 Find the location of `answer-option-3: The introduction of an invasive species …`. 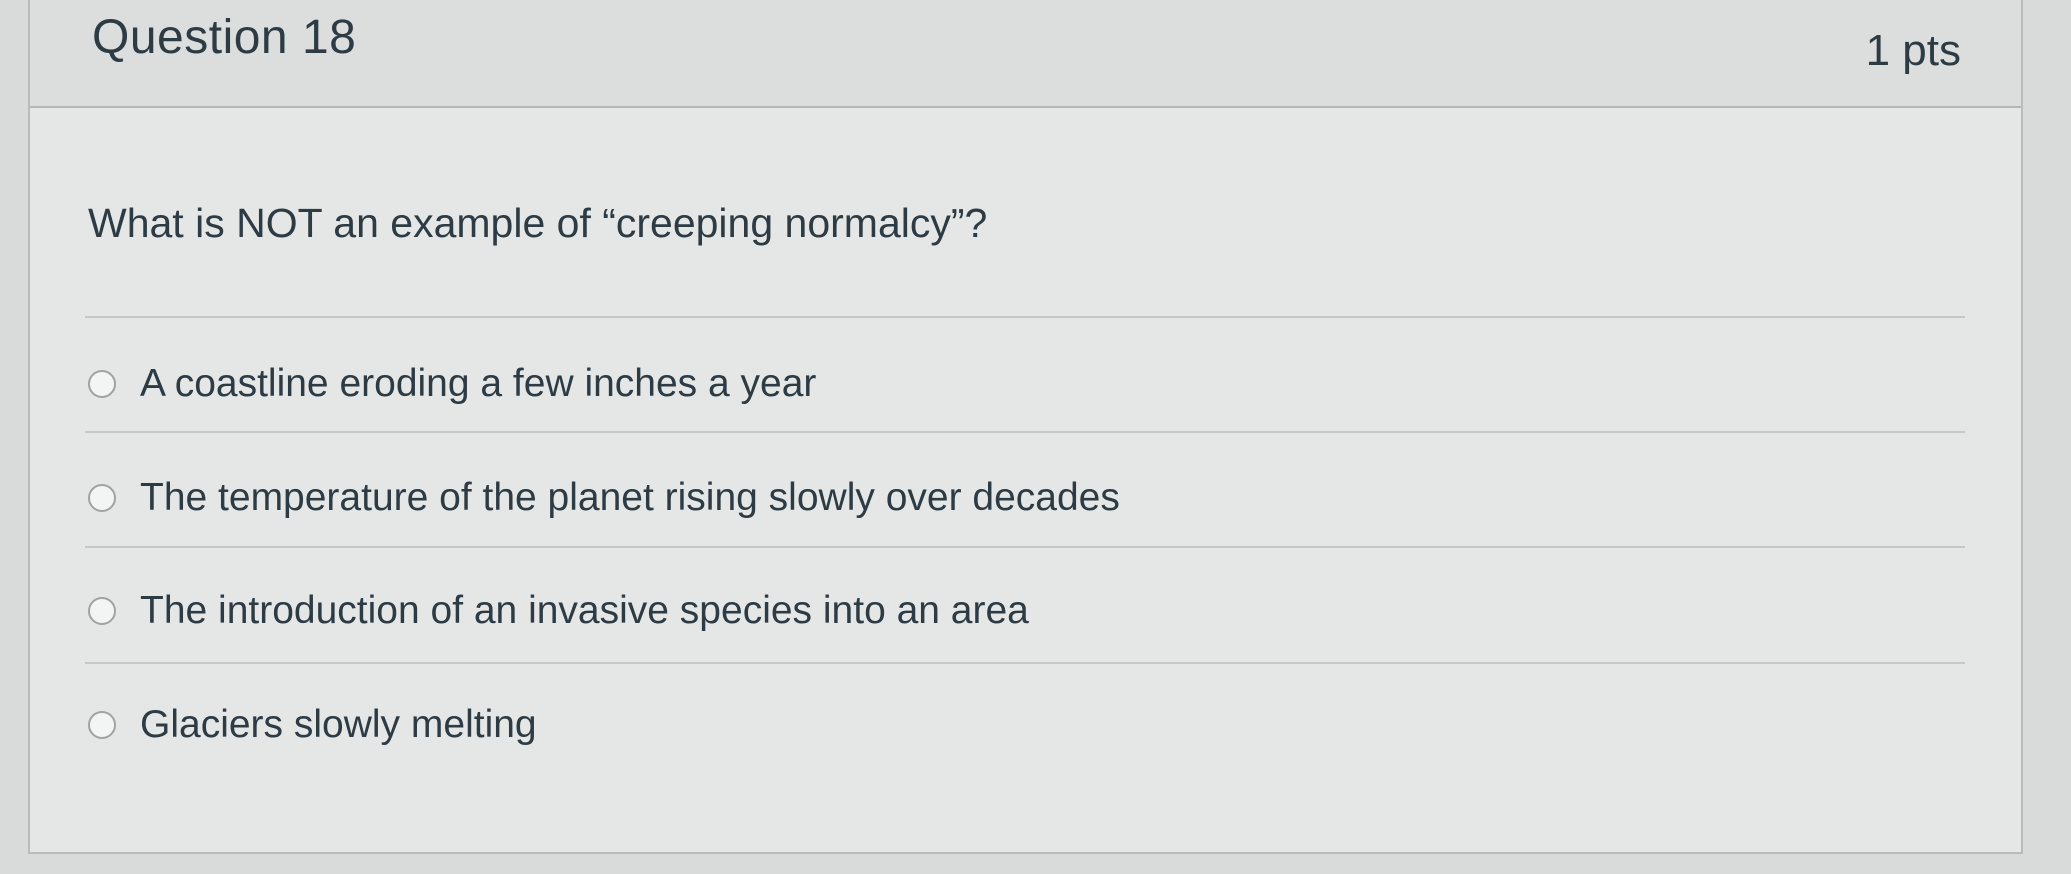

answer-option-3: The introduction of an invasive species … is located at coordinates (558, 611).